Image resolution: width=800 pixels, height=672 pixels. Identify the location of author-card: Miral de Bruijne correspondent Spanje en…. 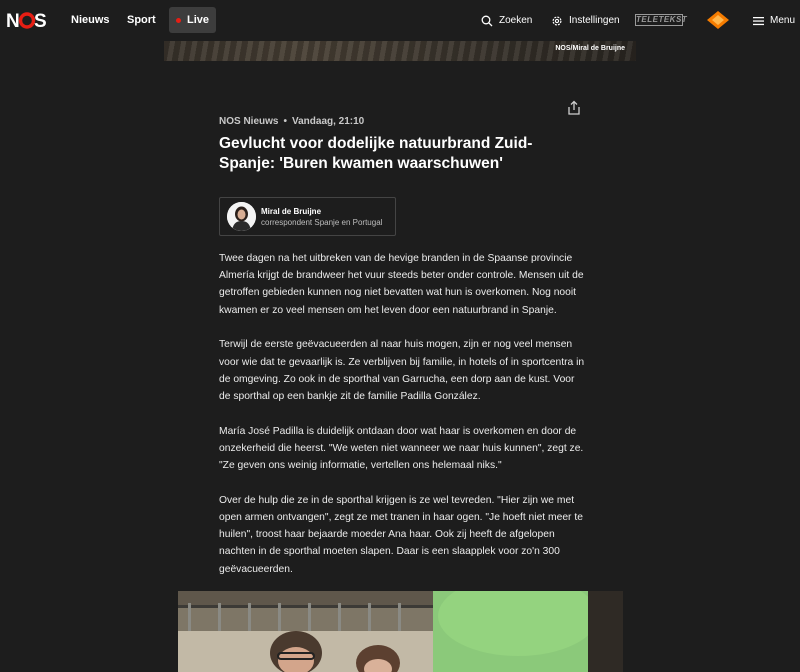
(307, 216).